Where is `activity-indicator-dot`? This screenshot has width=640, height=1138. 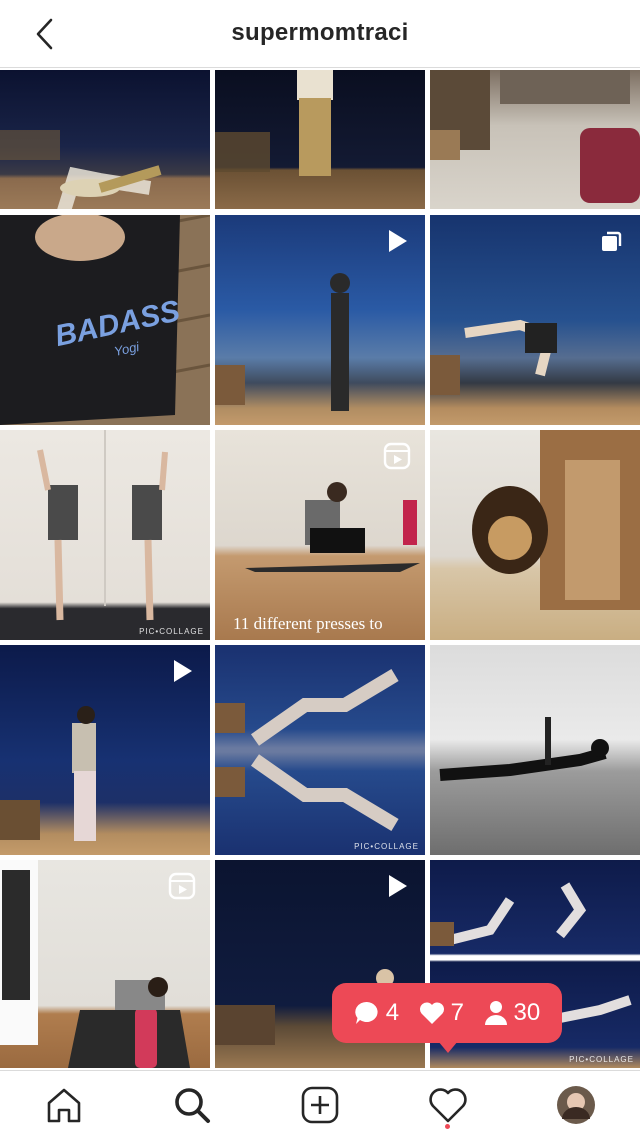 activity-indicator-dot is located at coordinates (447, 1126).